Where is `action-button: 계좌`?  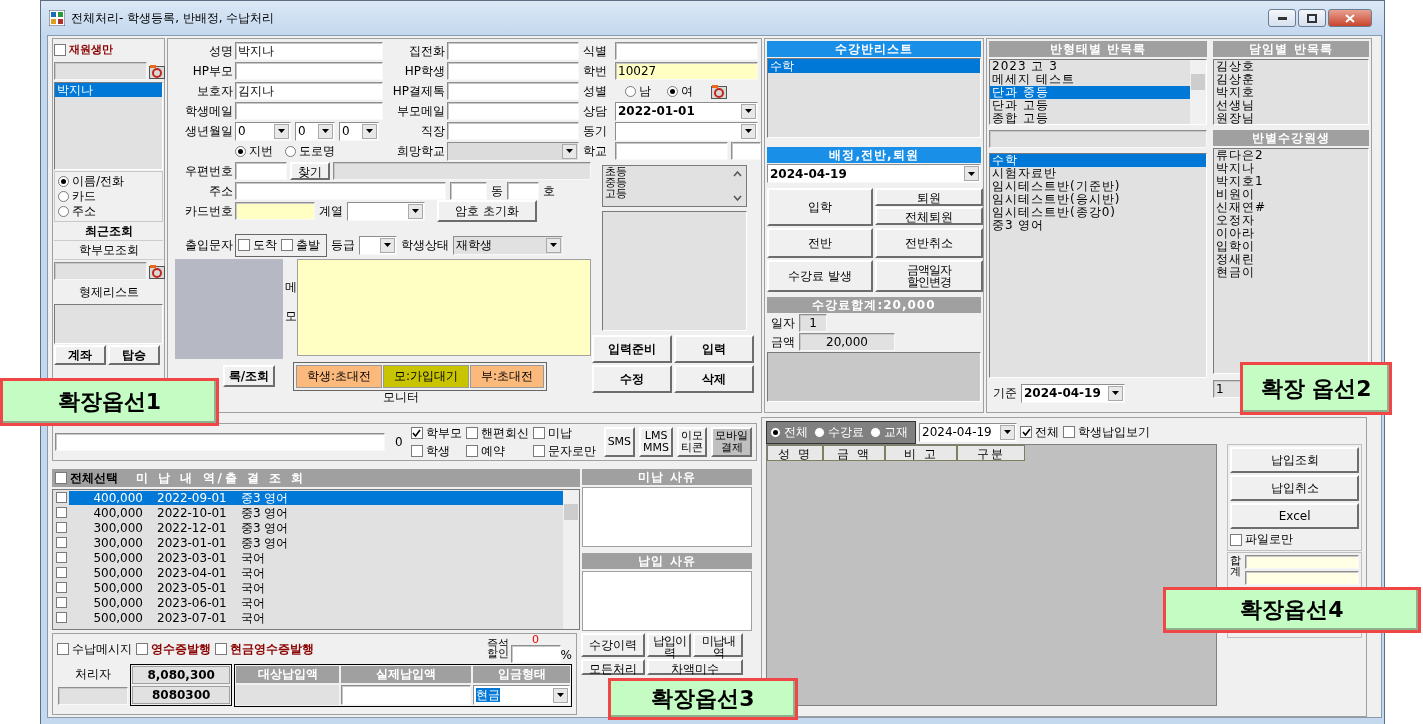
action-button: 계좌 is located at coordinates (80, 355).